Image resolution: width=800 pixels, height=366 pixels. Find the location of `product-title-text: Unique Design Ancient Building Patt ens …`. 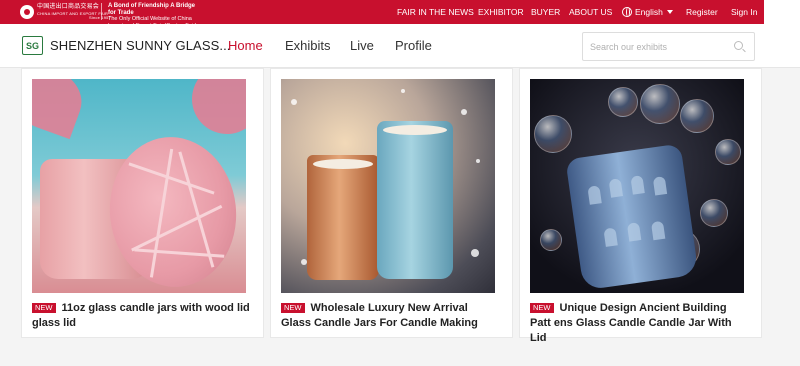

product-title-text: Unique Design Ancient Building Patt ens … is located at coordinates (631, 323).